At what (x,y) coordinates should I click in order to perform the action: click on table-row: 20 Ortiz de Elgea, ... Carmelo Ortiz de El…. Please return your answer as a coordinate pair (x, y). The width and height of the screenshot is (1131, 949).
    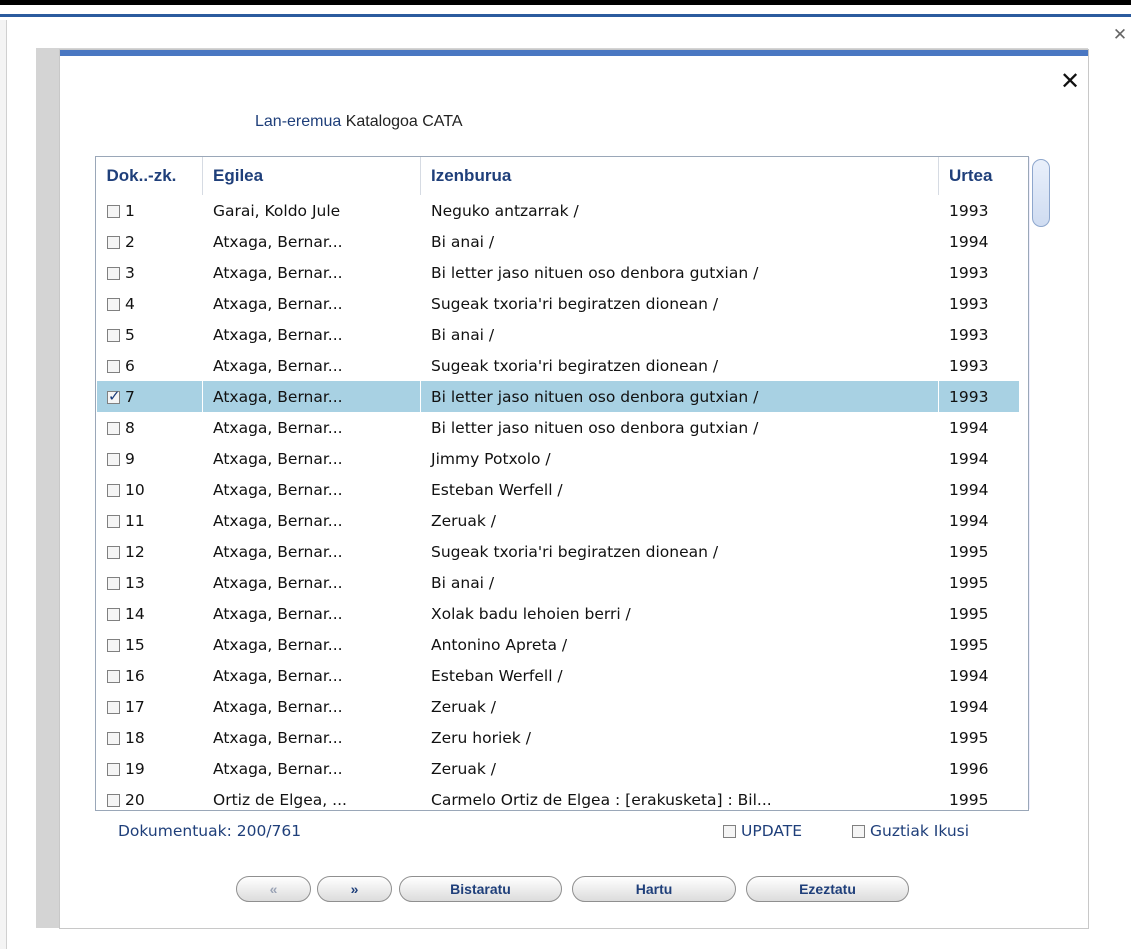
    Looking at the image, I should click on (558, 797).